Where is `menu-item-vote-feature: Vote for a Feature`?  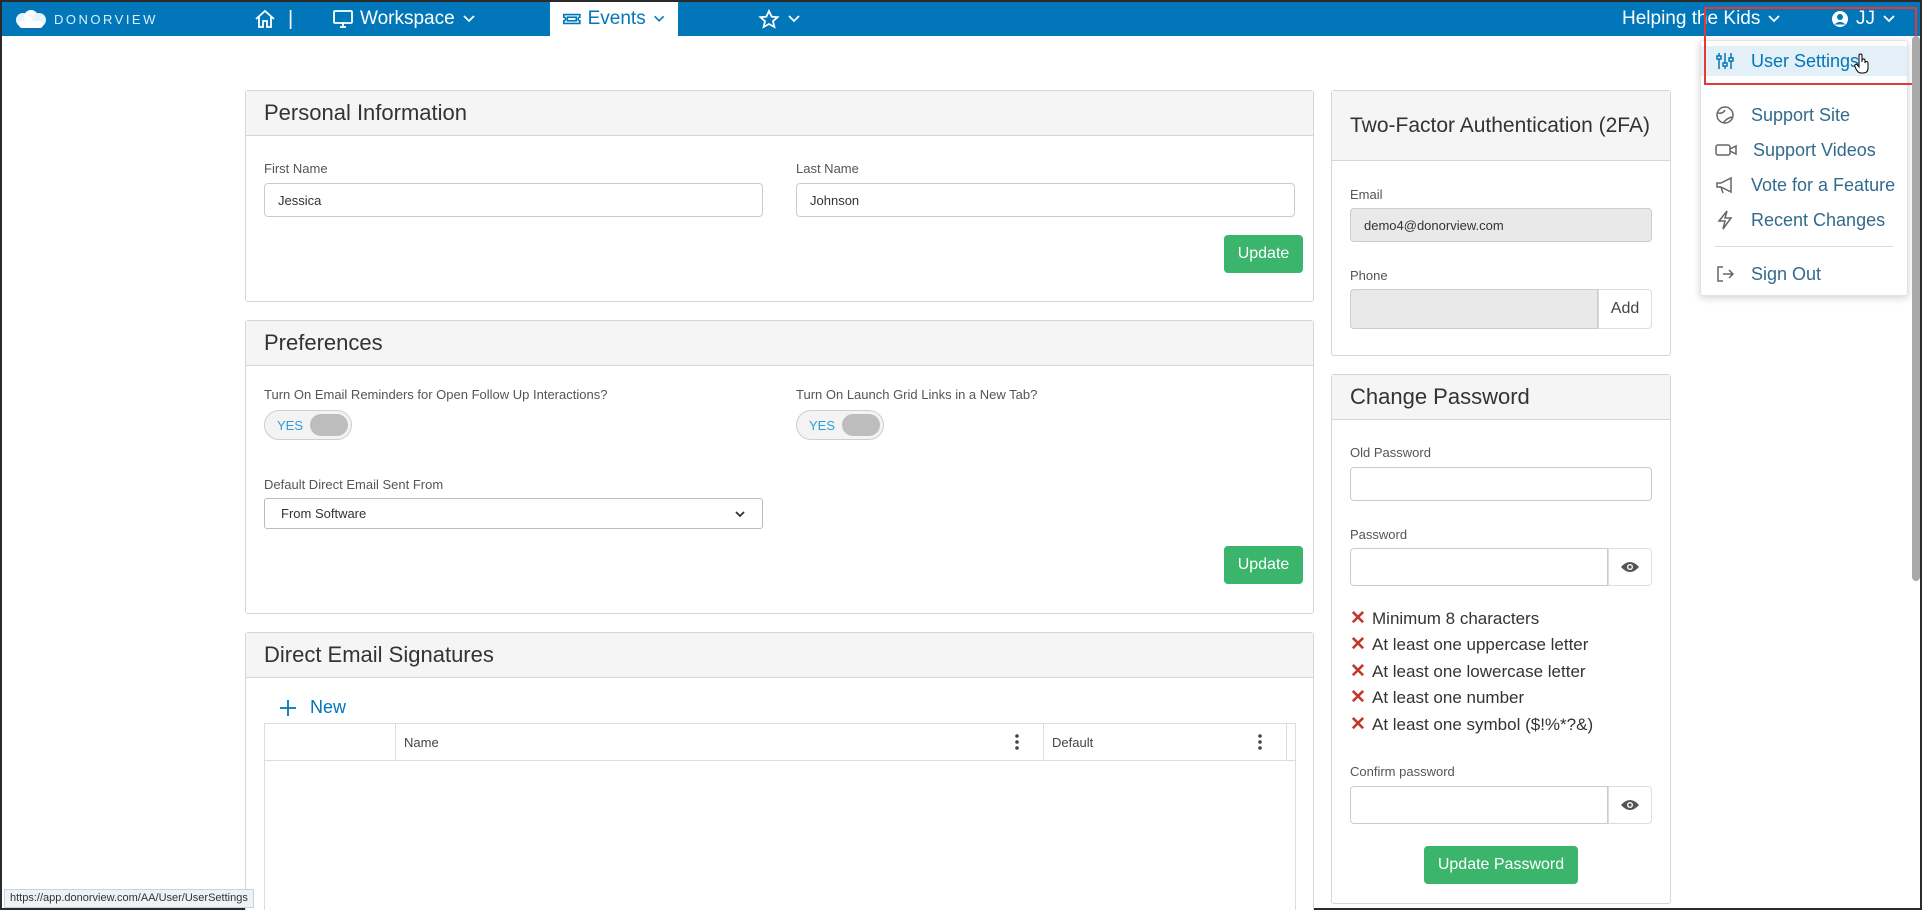 menu-item-vote-feature: Vote for a Feature is located at coordinates (1804, 185).